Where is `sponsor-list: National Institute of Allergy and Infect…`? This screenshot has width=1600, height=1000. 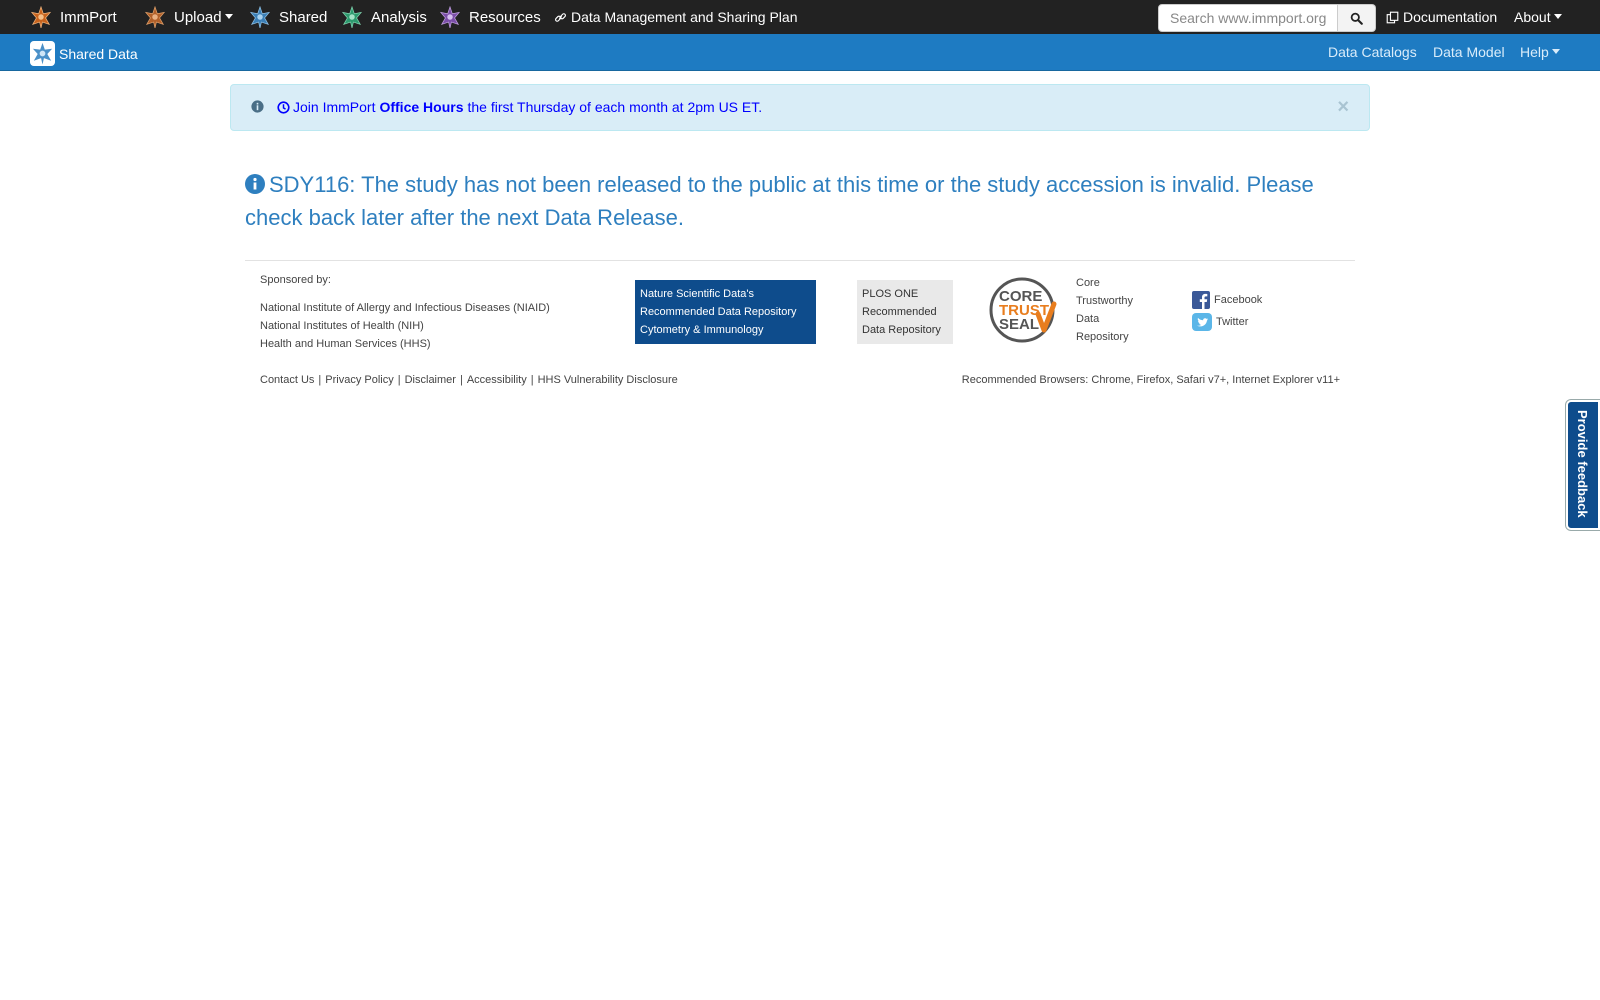 sponsor-list: National Institute of Allergy and Infect… is located at coordinates (405, 326).